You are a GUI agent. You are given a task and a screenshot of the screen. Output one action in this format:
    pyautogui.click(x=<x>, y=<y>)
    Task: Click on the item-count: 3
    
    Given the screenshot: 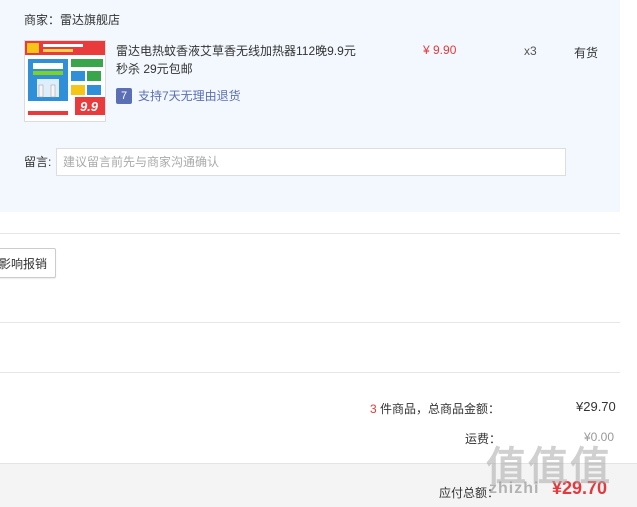 What is the action you would take?
    pyautogui.click(x=373, y=409)
    